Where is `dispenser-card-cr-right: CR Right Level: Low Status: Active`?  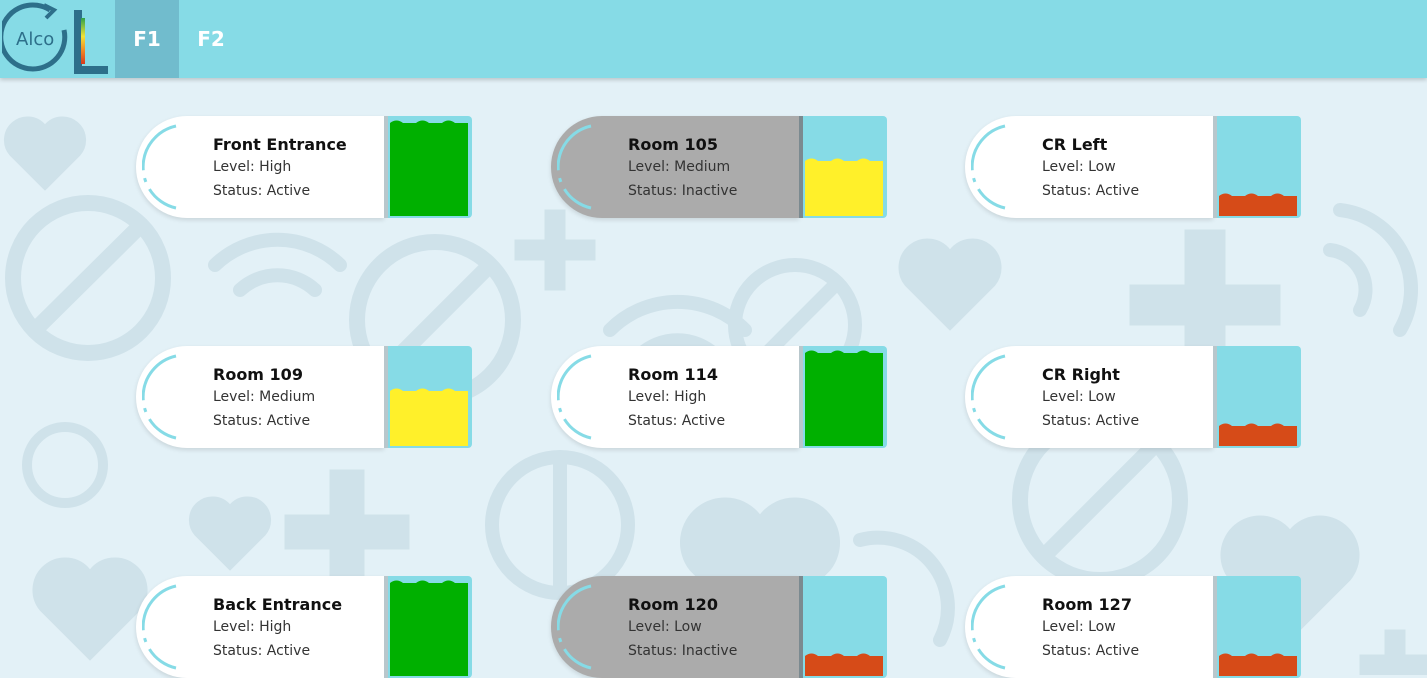 dispenser-card-cr-right: CR Right Level: Low Status: Active is located at coordinates (1133, 397).